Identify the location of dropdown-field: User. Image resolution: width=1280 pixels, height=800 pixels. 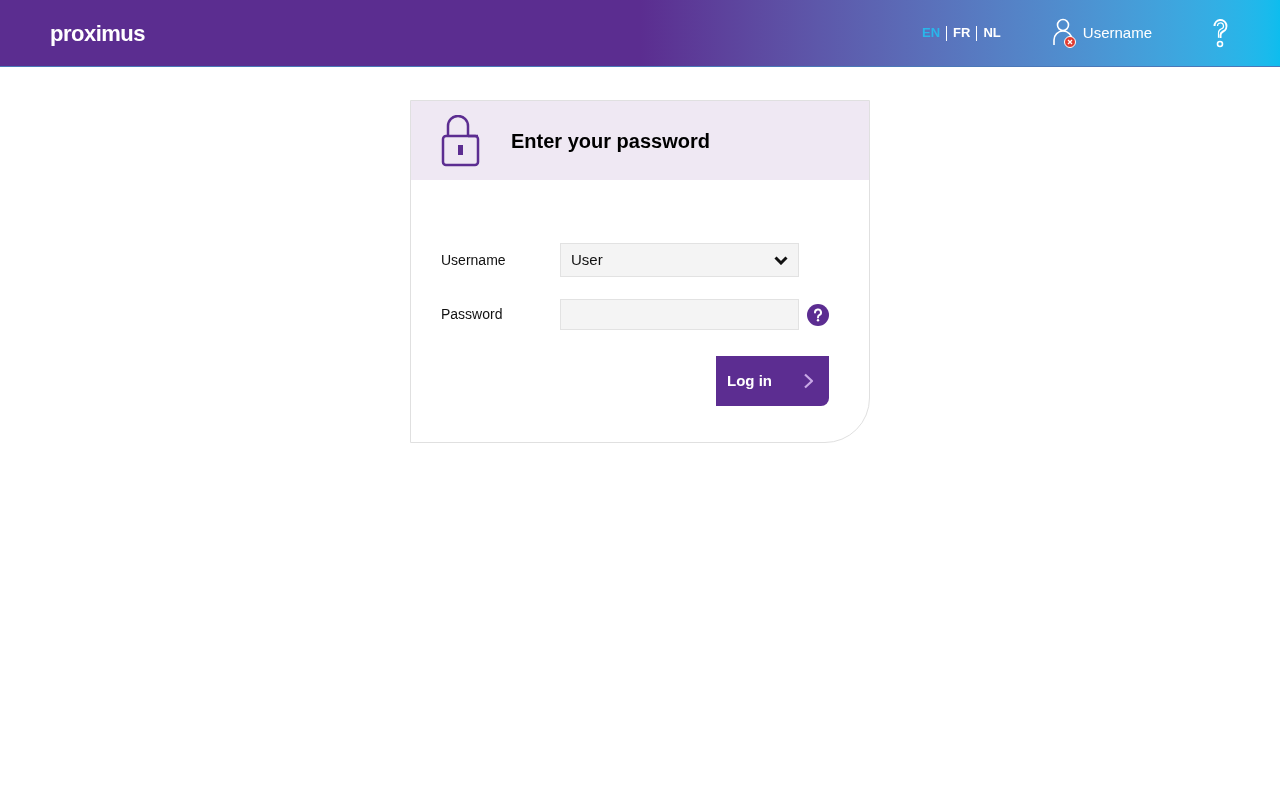
(679, 260).